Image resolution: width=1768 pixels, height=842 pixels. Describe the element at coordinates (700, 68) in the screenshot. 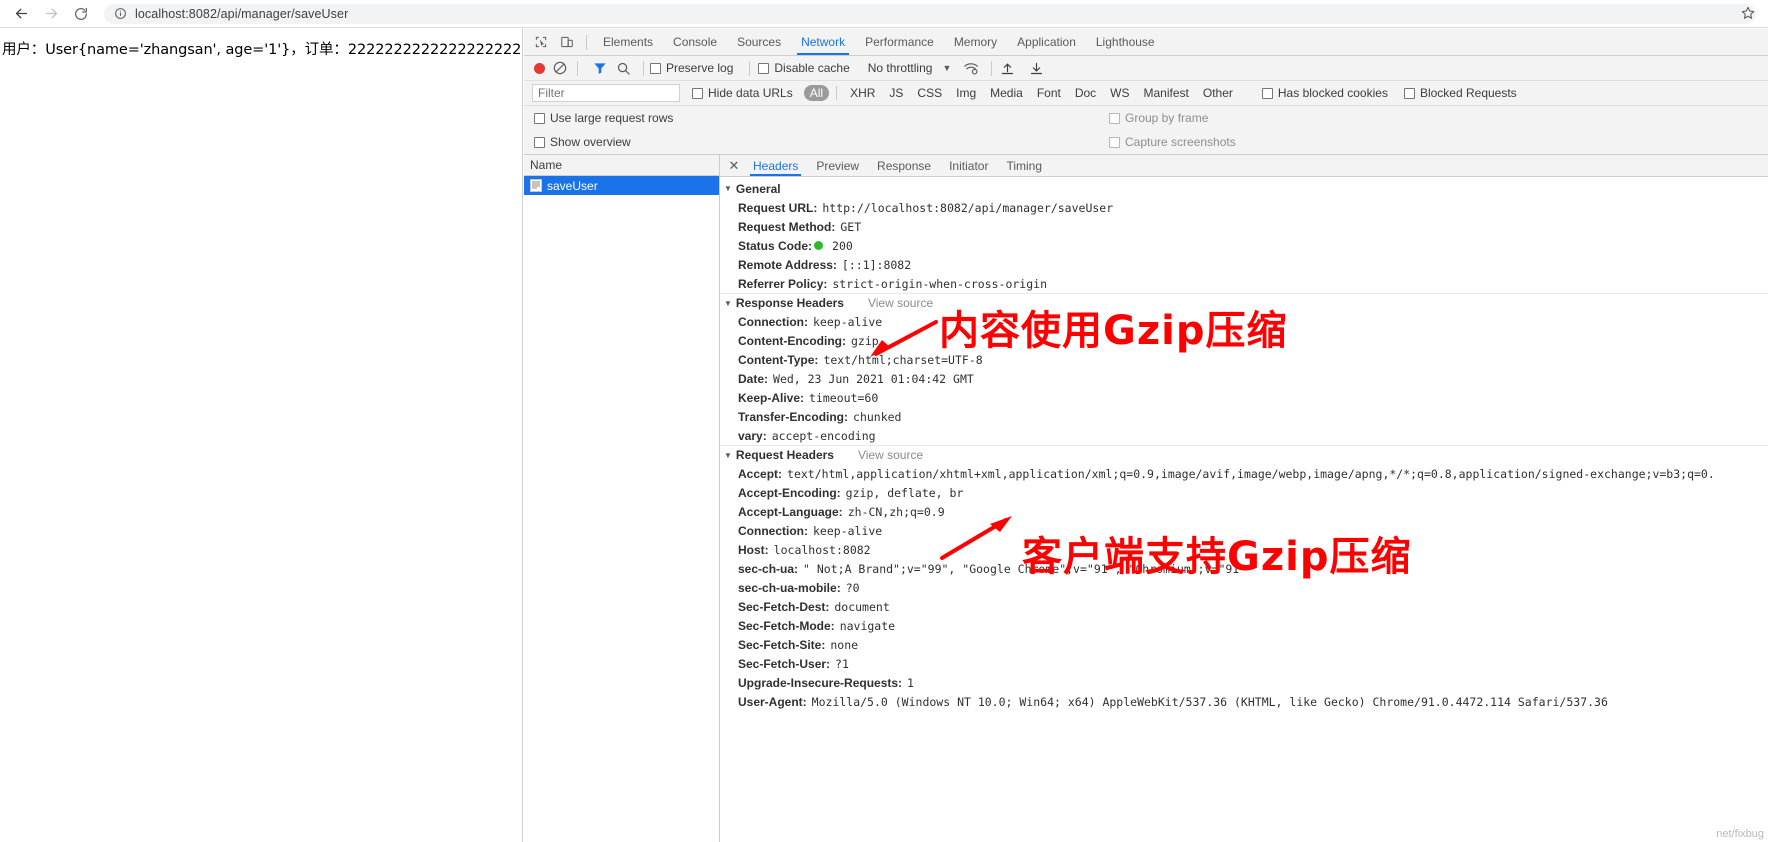

I see `preserve-log-label: Preserve log` at that location.